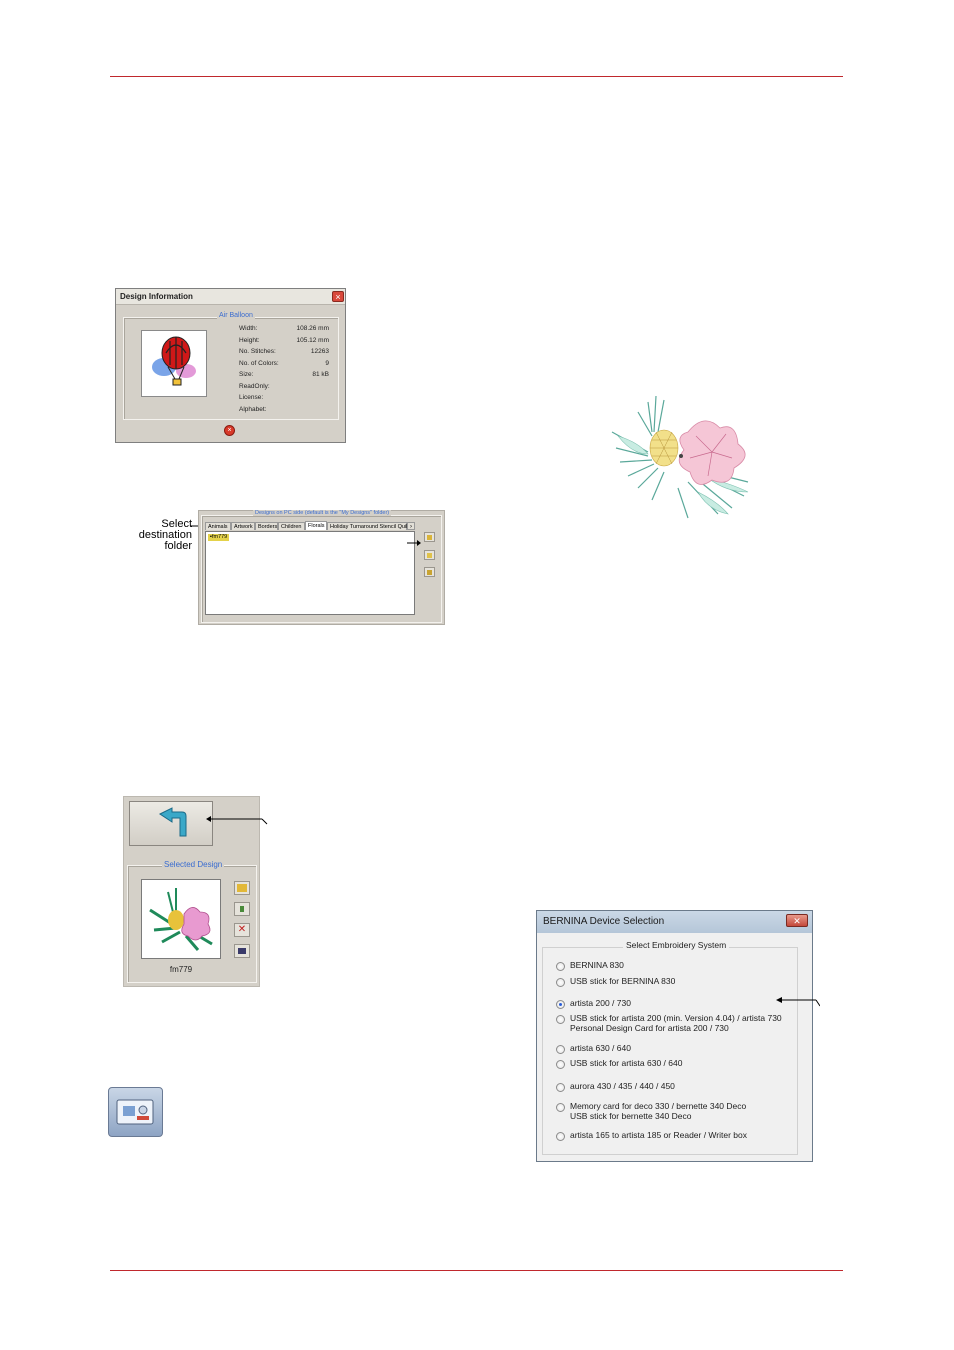 The image size is (954, 1350). I want to click on design-thumbnail, so click(174, 363).